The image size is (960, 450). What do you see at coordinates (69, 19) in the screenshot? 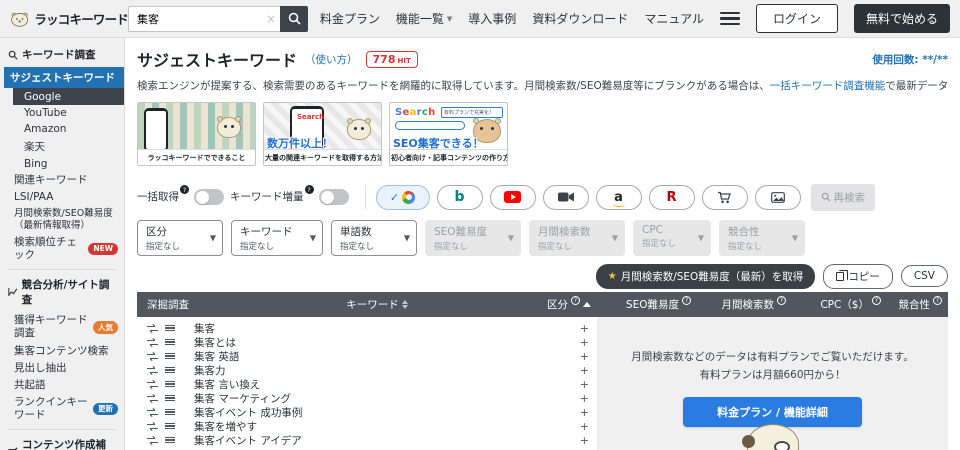
I see `app-logo: ラッコキーワード` at bounding box center [69, 19].